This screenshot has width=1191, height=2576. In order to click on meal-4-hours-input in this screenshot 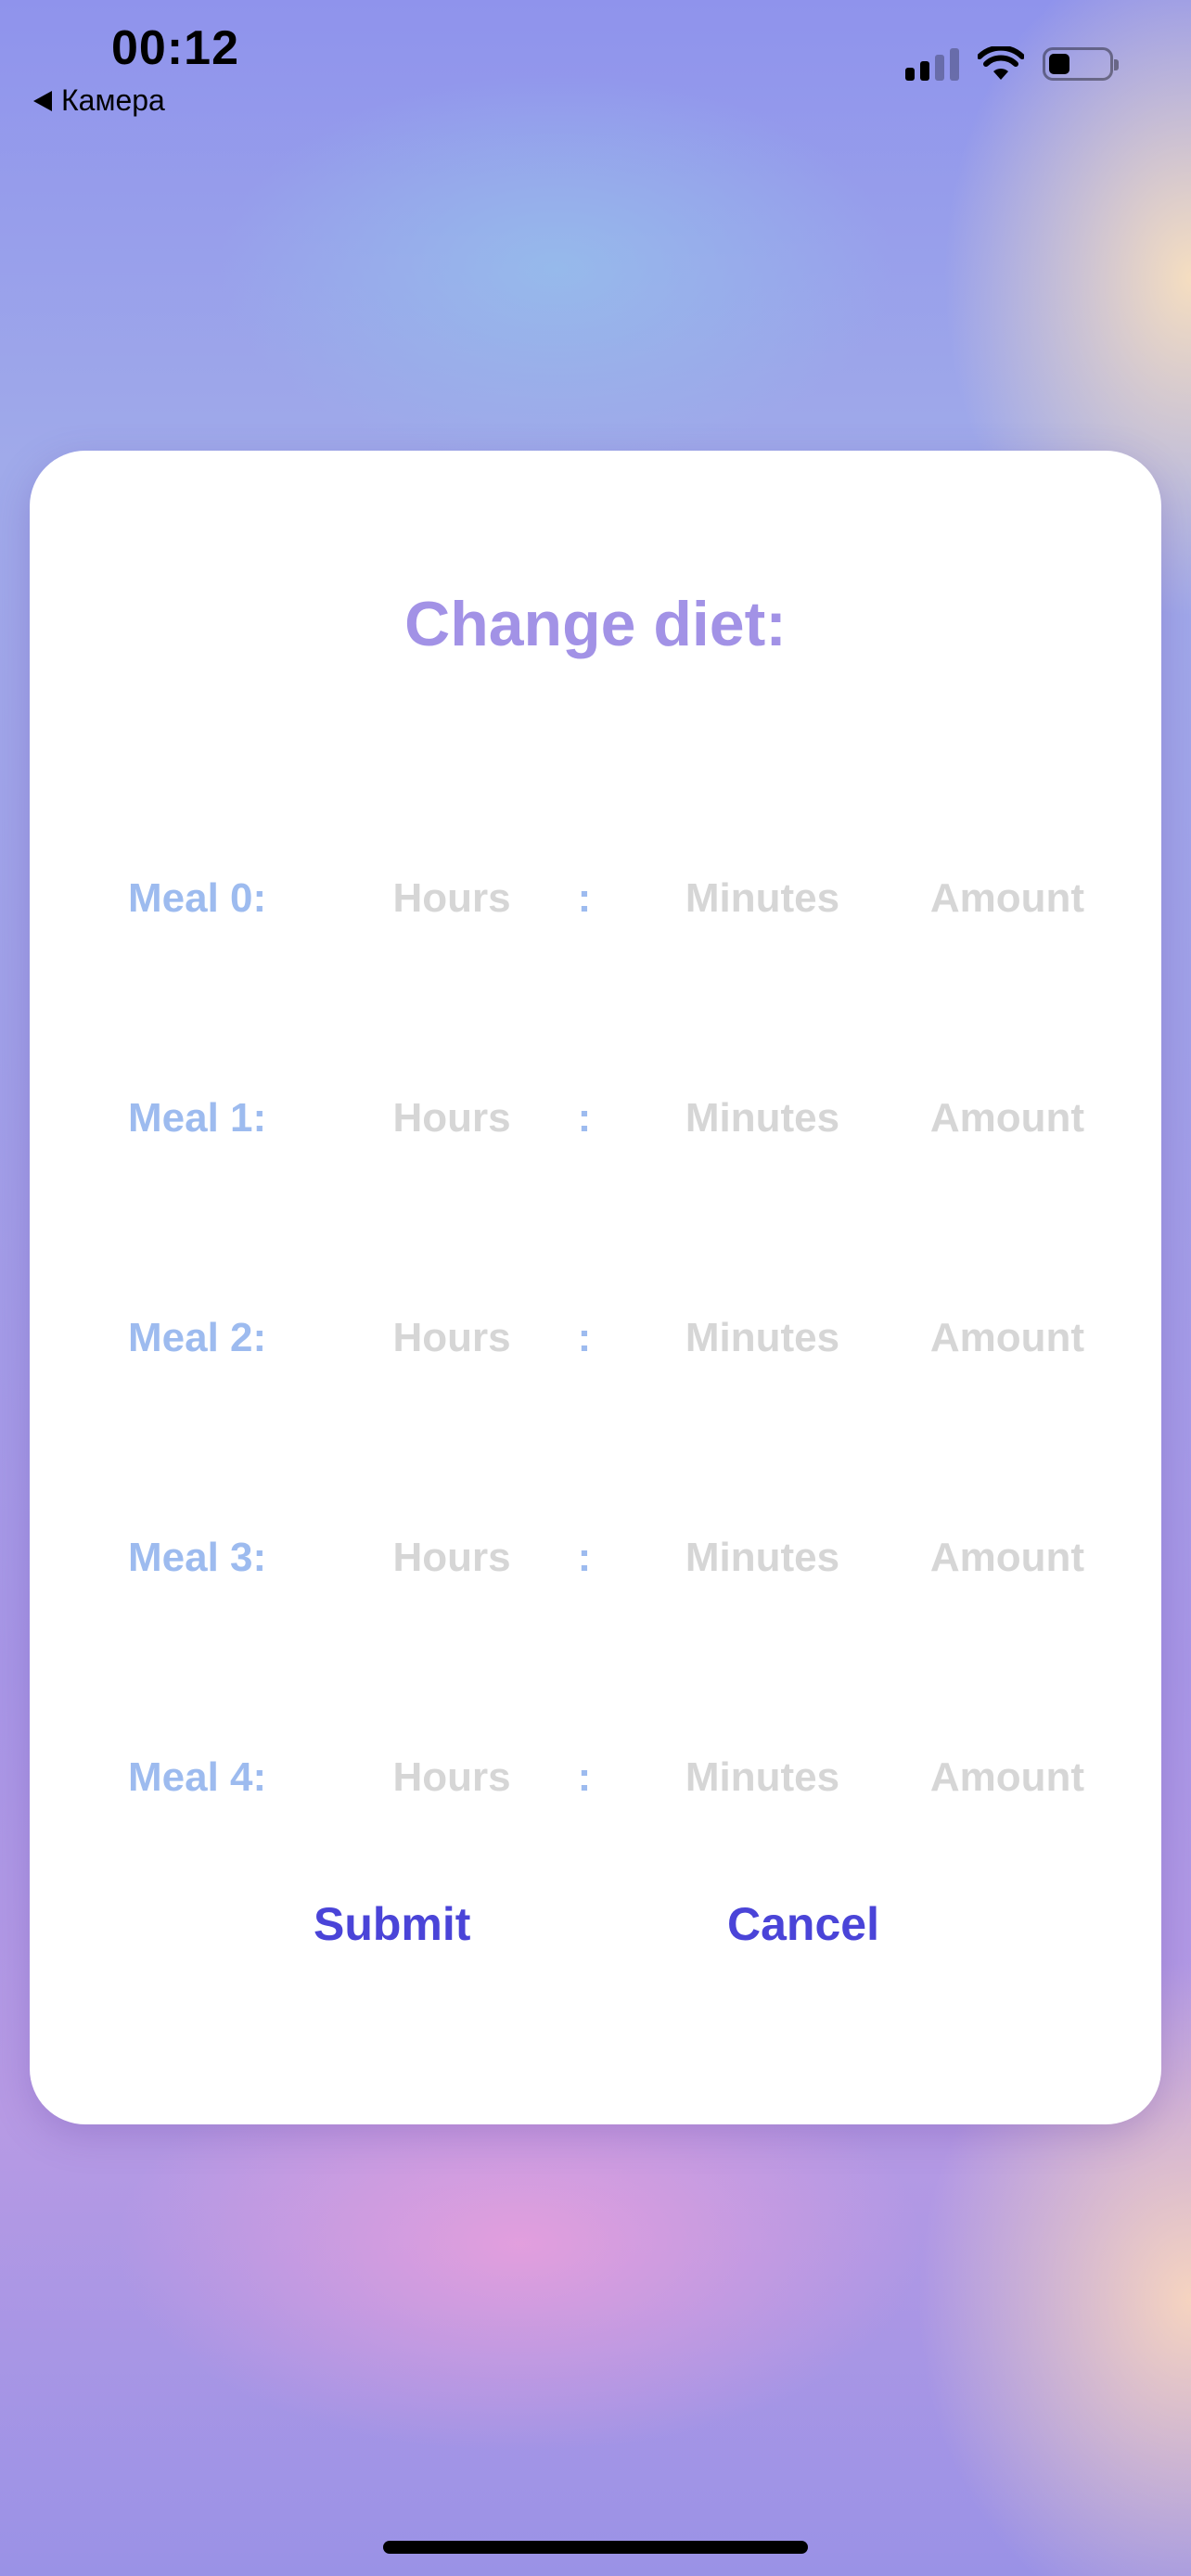, I will do `click(451, 1778)`.